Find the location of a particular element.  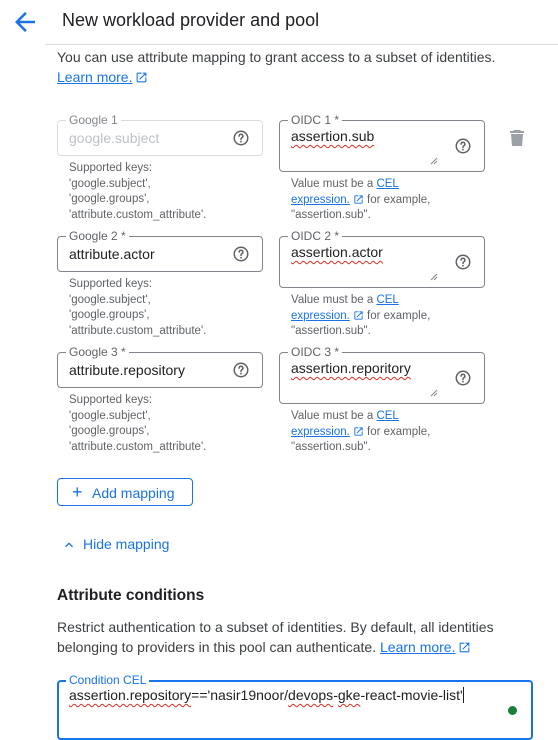

google-3-field: Google 3 * attribute.repository is located at coordinates (160, 366).